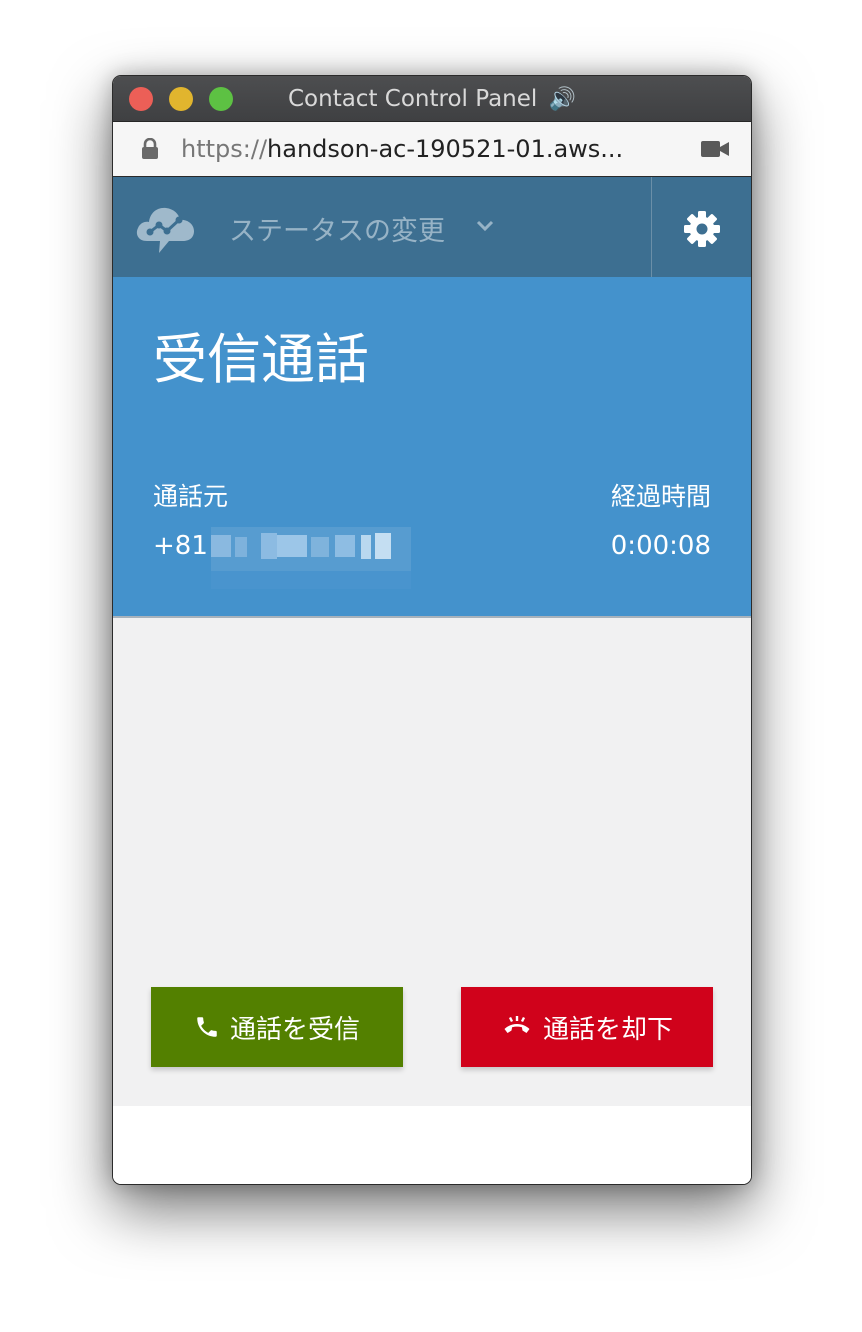 This screenshot has width=862, height=1332. What do you see at coordinates (715, 149) in the screenshot?
I see `video-camera-icon` at bounding box center [715, 149].